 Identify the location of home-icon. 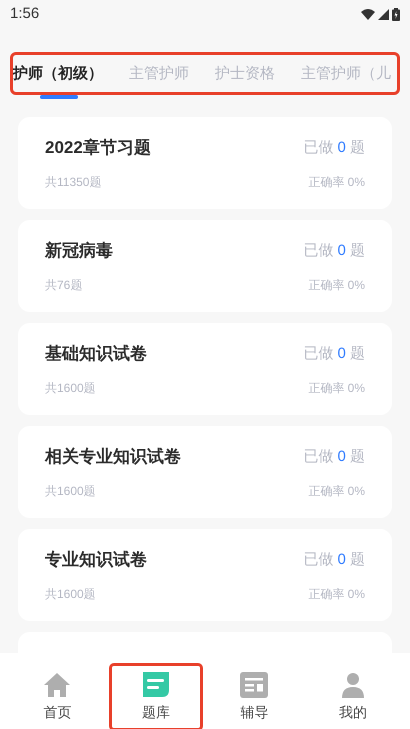
(57, 685).